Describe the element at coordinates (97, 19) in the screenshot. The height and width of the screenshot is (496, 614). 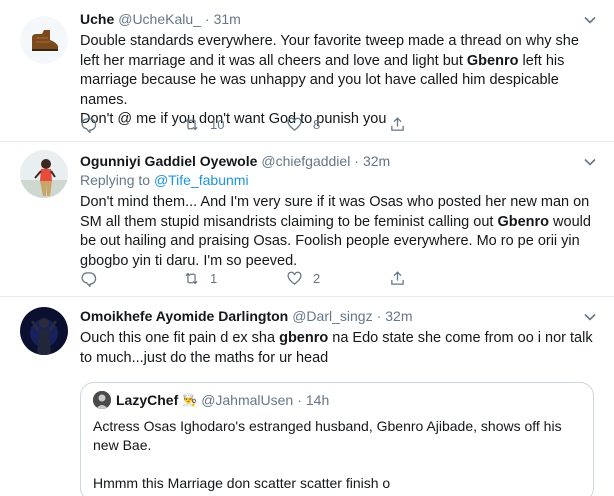
I see `display-name: Uche` at that location.